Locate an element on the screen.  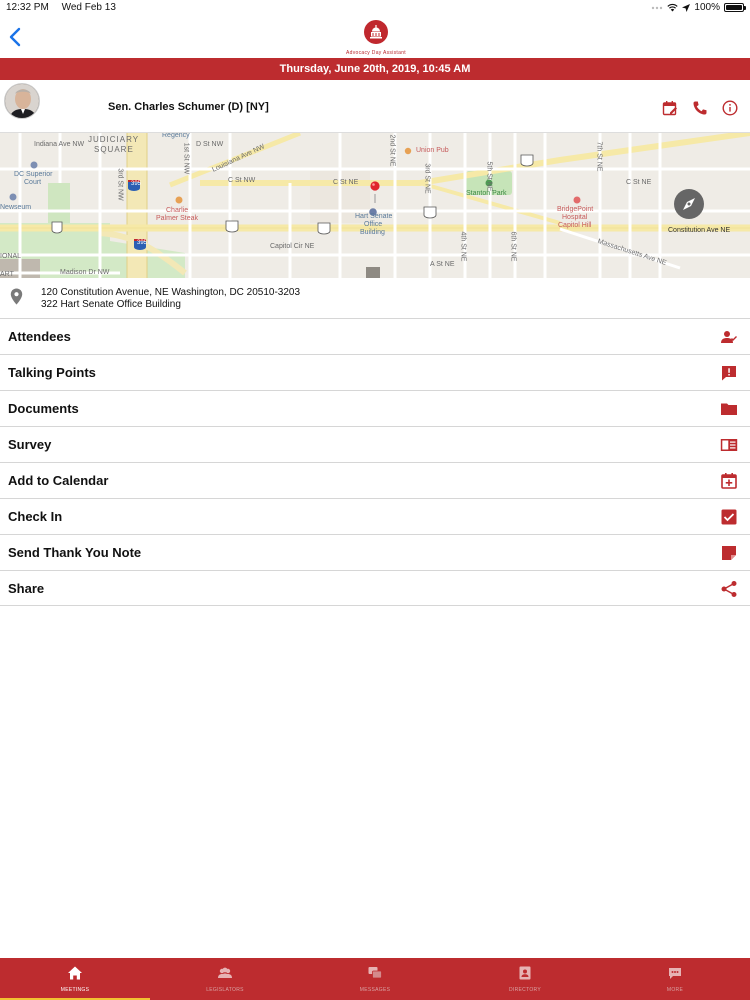
menu-item-documents: Documents is located at coordinates (375, 408).